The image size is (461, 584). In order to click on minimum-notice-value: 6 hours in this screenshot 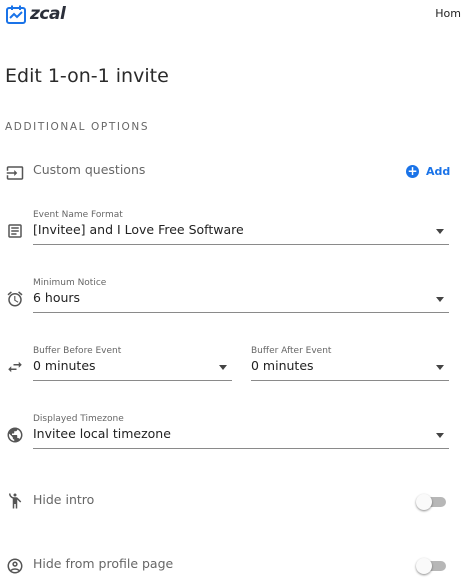, I will do `click(57, 297)`.